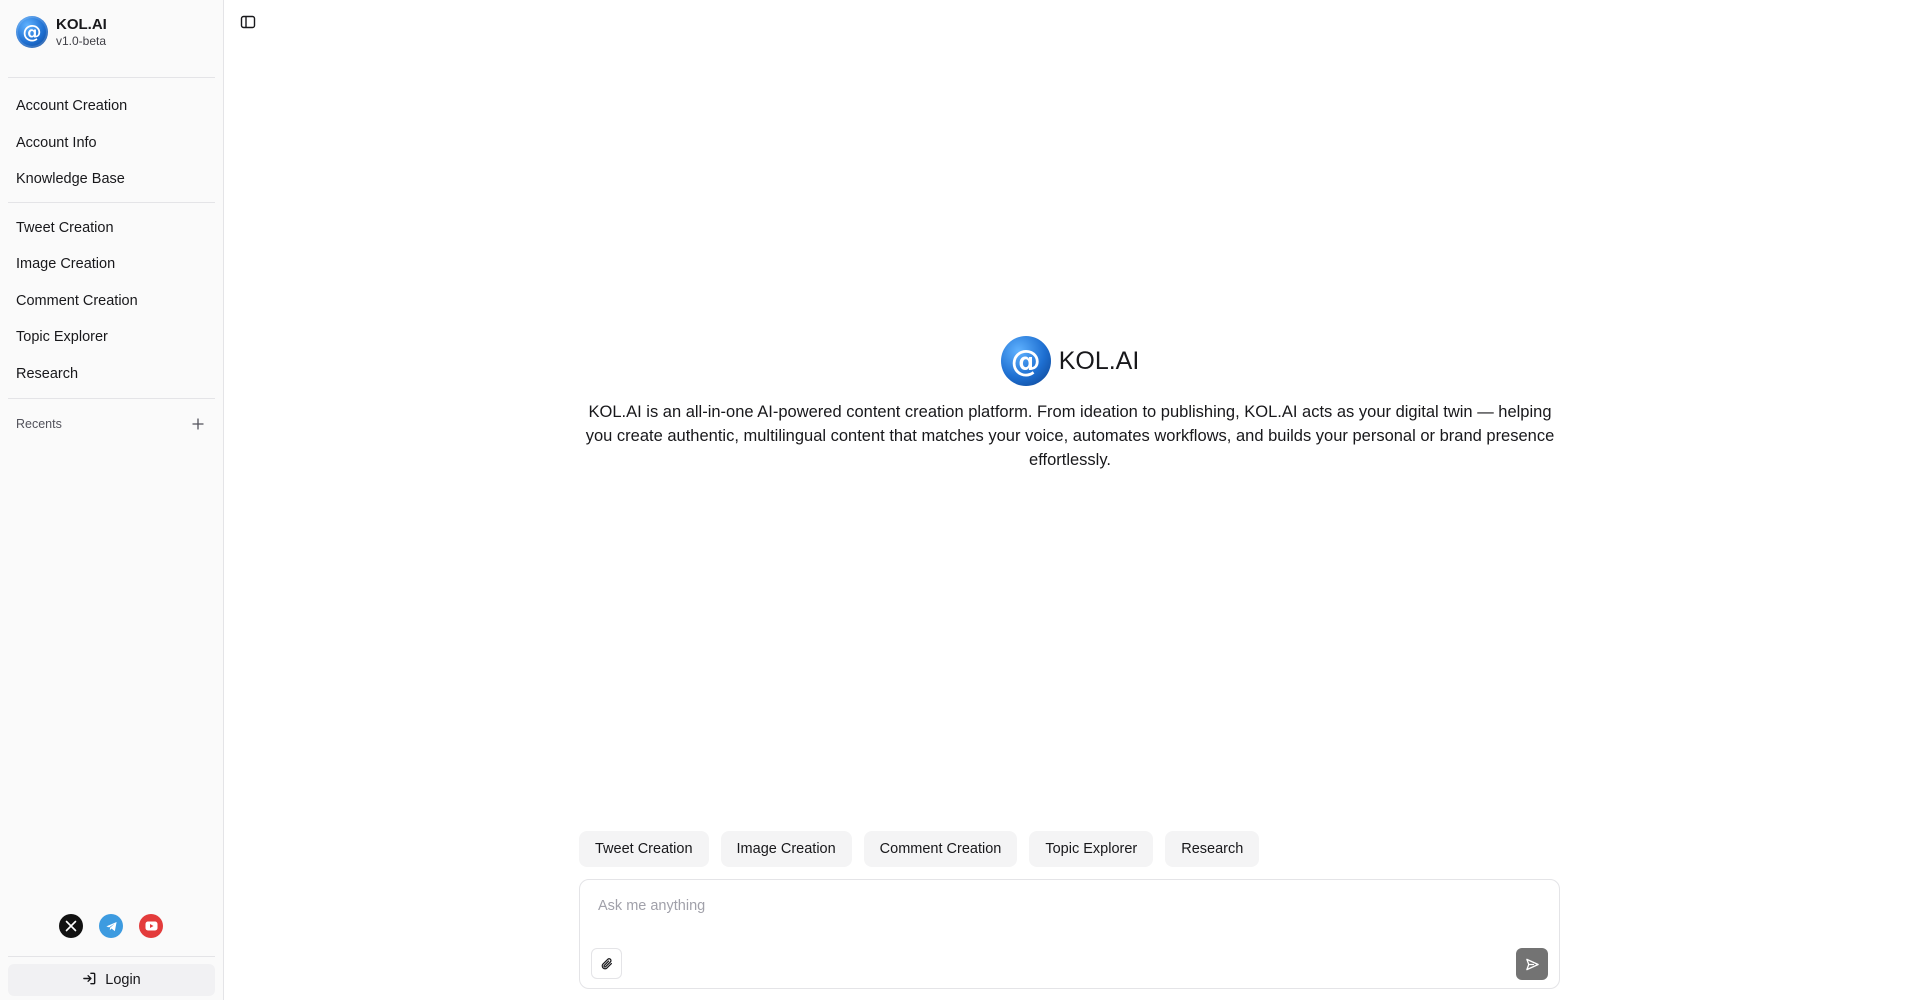 This screenshot has width=1920, height=1000. Describe the element at coordinates (1091, 849) in the screenshot. I see `chip-topic-explorer: Topic Explorer` at that location.